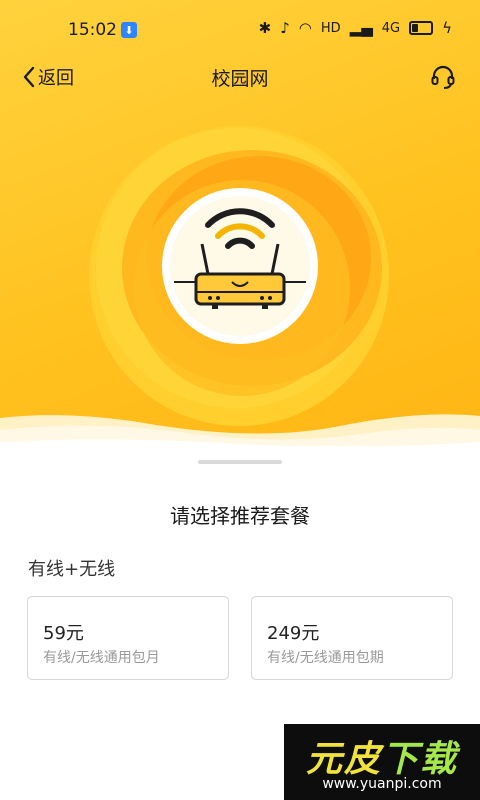 The height and width of the screenshot is (800, 480). Describe the element at coordinates (265, 28) in the screenshot. I see `bluetooth-icon: ✱` at that location.